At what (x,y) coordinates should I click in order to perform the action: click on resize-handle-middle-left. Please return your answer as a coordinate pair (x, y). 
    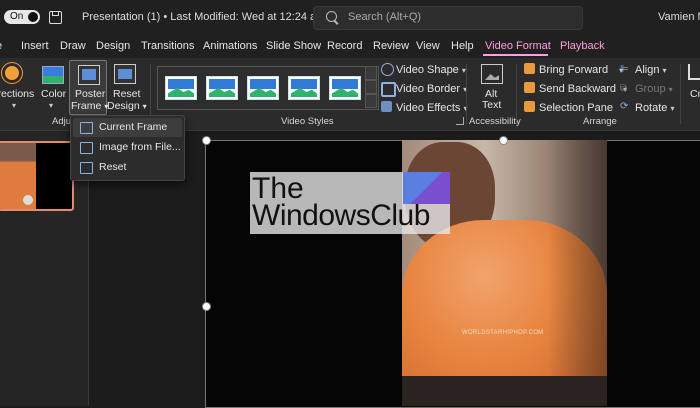
    Looking at the image, I should click on (206, 306).